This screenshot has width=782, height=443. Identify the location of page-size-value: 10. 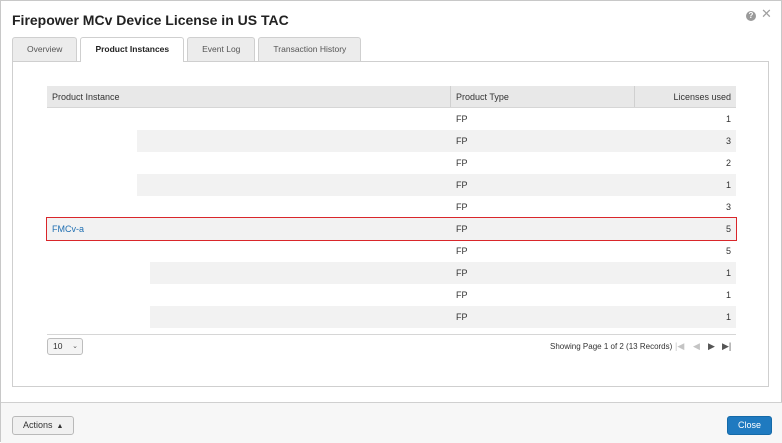
(58, 346).